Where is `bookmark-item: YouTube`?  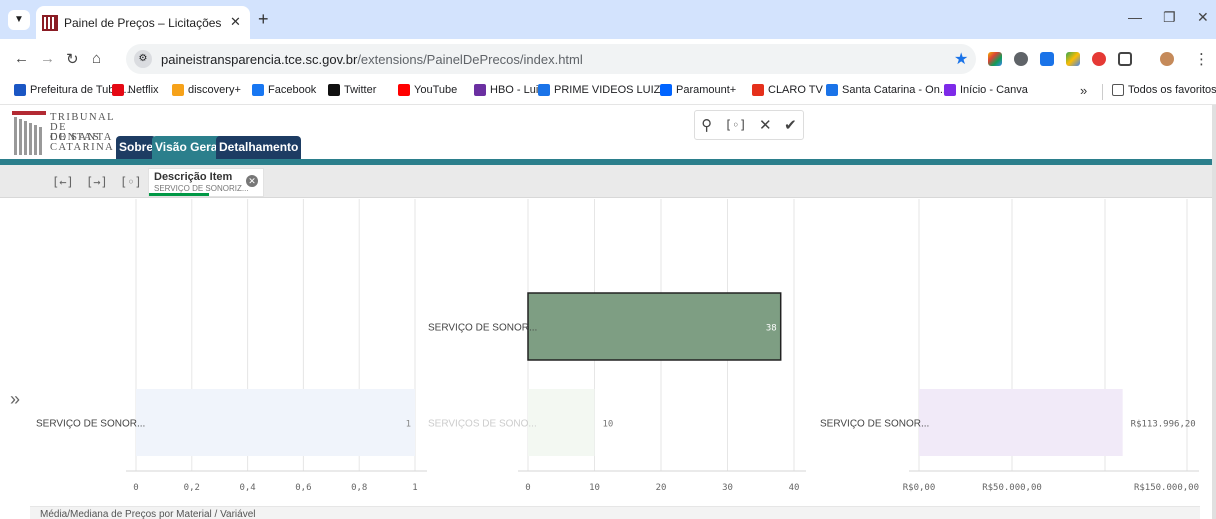 bookmark-item: YouTube is located at coordinates (427, 90).